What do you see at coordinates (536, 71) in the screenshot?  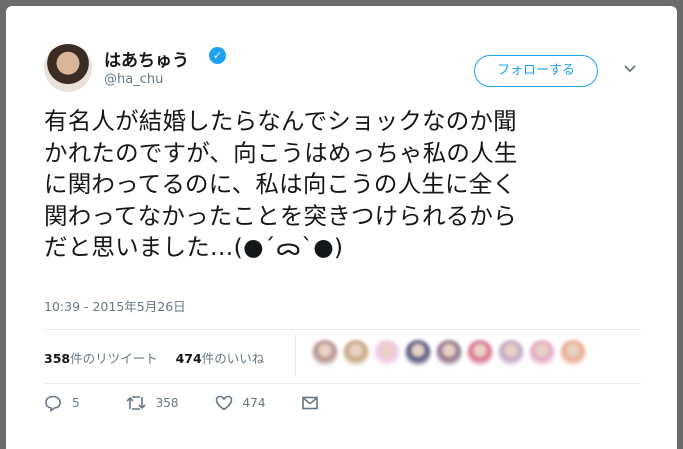 I see `follow-button: フォローする` at bounding box center [536, 71].